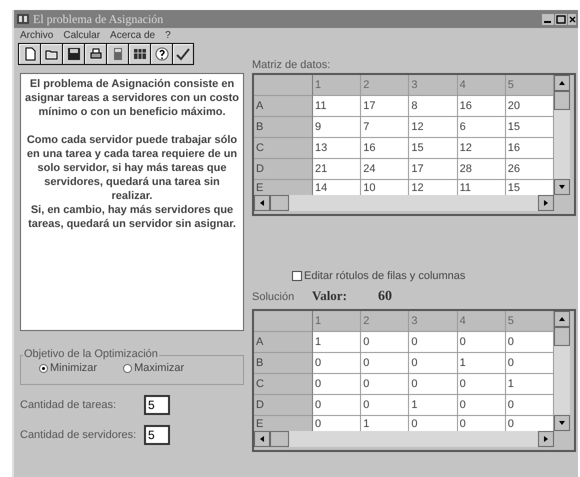 This screenshot has width=580, height=477. What do you see at coordinates (79, 435) in the screenshot?
I see `field-label: Cantidad de servidores:` at bounding box center [79, 435].